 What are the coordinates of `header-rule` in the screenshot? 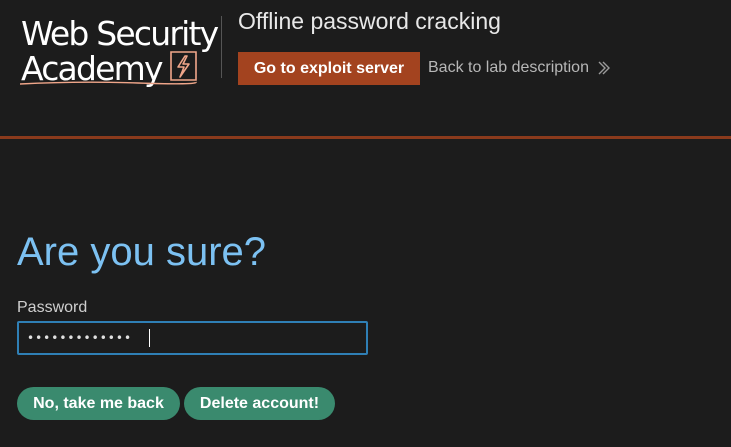 It's located at (365, 137).